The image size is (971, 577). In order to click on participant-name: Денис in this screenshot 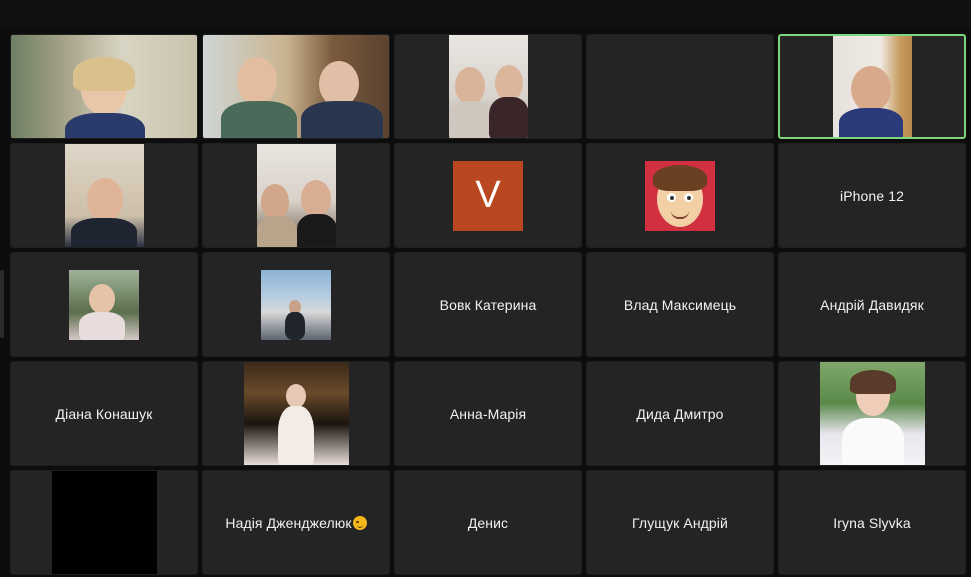, I will do `click(488, 522)`.